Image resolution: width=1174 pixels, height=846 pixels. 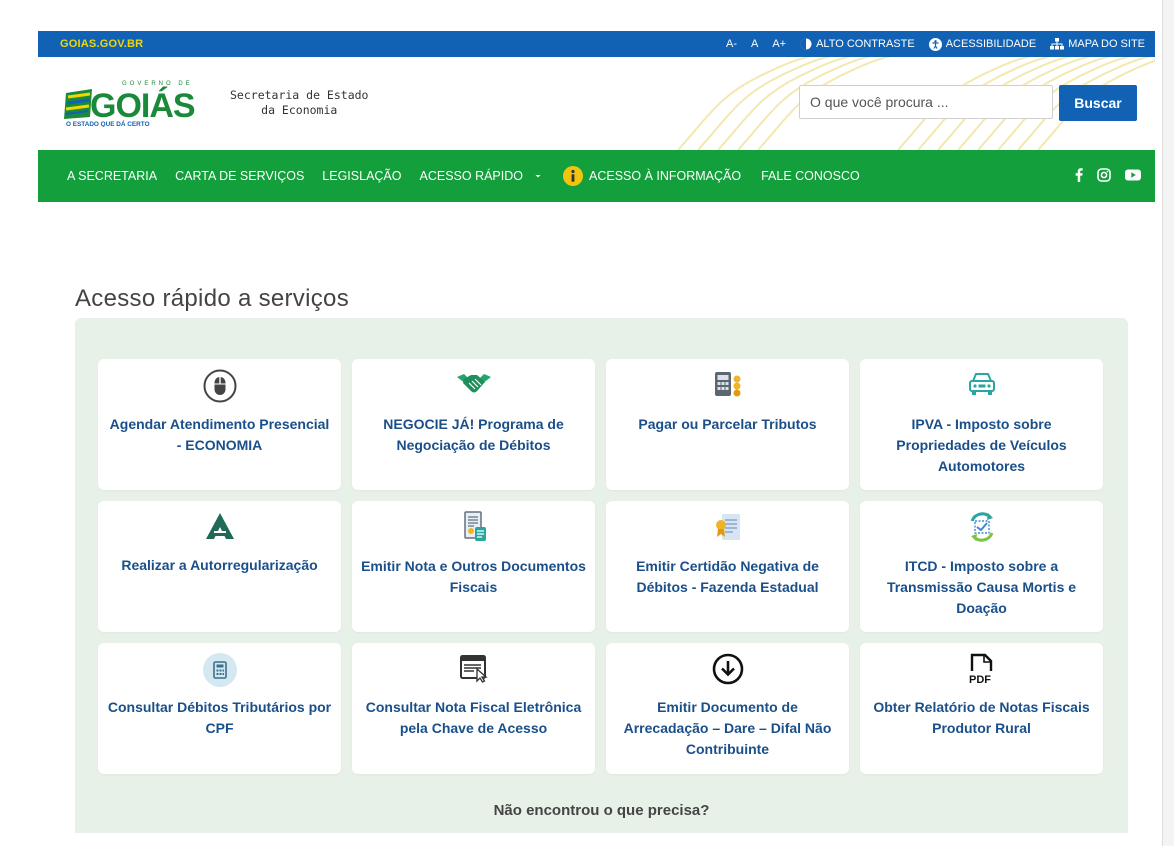 What do you see at coordinates (573, 176) in the screenshot?
I see `info-icon` at bounding box center [573, 176].